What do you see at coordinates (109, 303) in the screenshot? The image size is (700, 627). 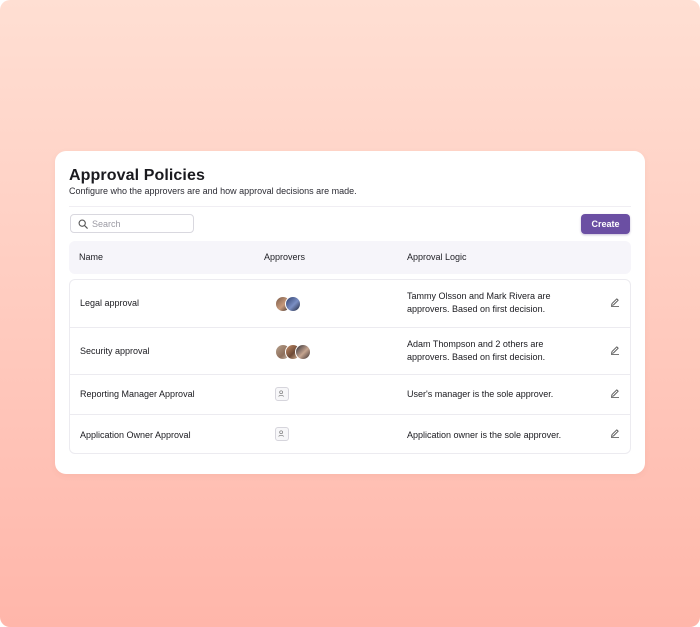 I see `policy-name: Legal approval` at bounding box center [109, 303].